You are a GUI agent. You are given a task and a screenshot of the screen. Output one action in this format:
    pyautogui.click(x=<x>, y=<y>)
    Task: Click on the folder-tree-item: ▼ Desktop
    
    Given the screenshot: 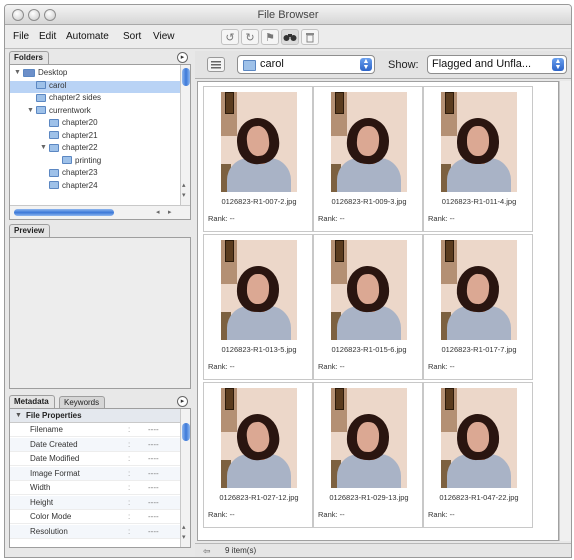 What is the action you would take?
    pyautogui.click(x=95, y=74)
    